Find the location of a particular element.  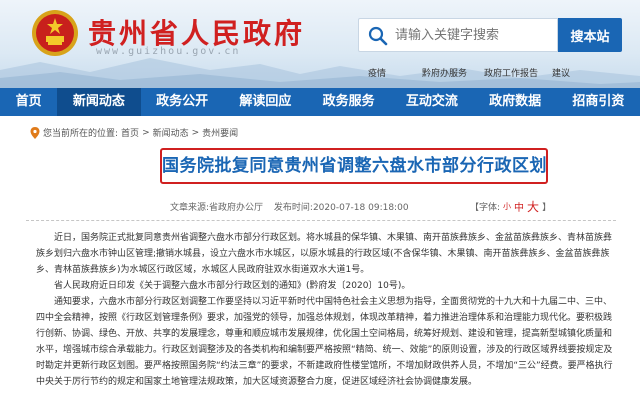

font-size-small-button: 小 is located at coordinates (507, 206).